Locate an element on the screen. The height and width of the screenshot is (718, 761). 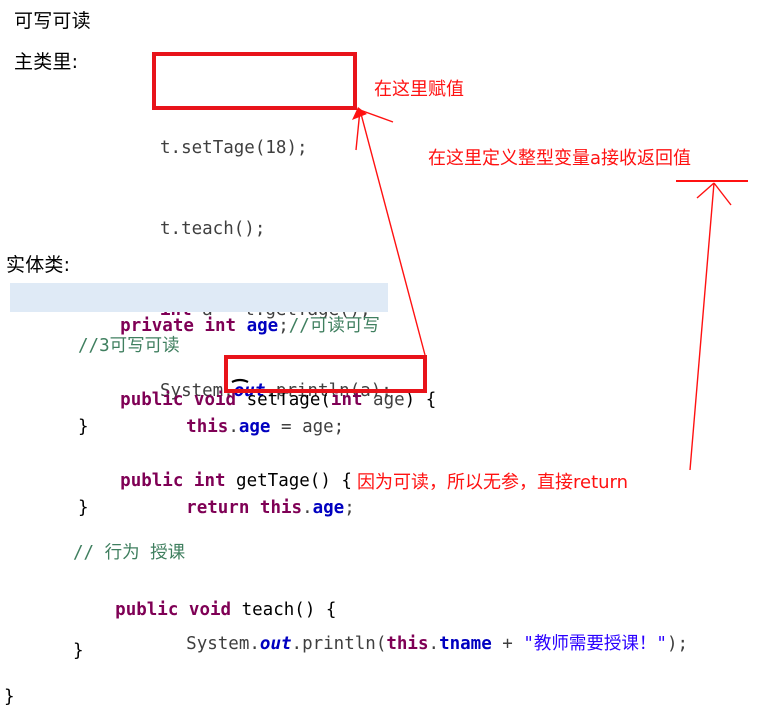
code-line-settage-call: t.setTage(18); is located at coordinates (234, 148).